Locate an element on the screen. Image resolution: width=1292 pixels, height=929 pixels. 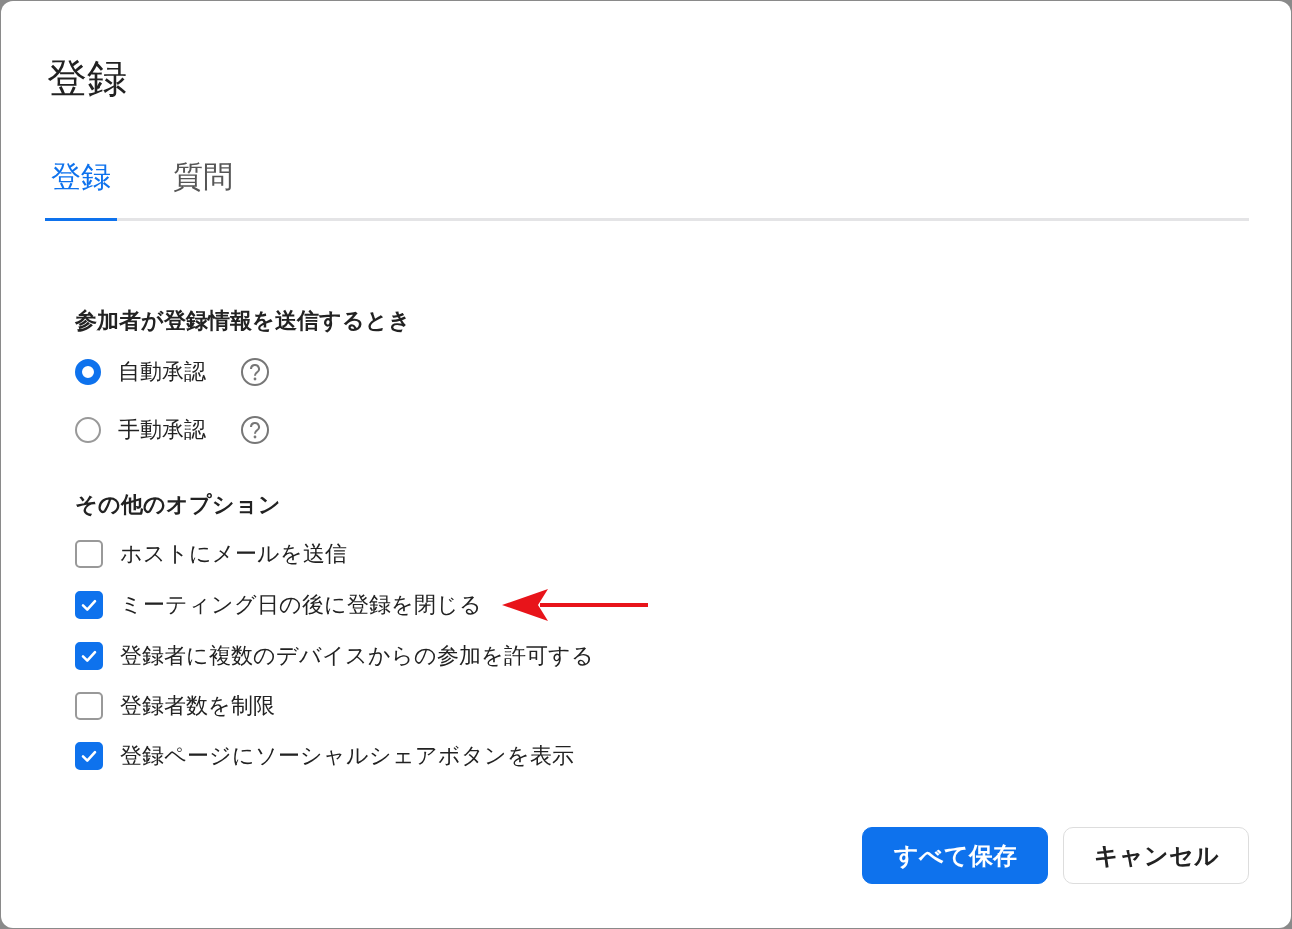
option-label: 登録者数を制限 is located at coordinates (197, 706).